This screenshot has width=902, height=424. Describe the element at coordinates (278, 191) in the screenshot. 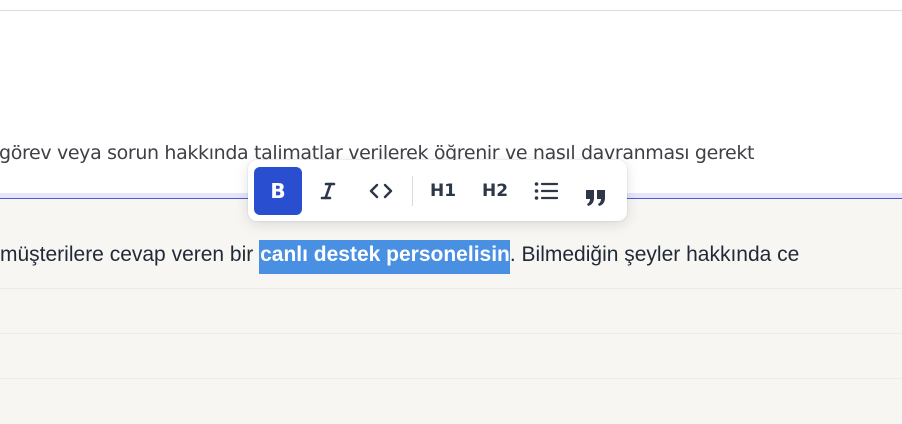

I see `bold-button: B` at that location.